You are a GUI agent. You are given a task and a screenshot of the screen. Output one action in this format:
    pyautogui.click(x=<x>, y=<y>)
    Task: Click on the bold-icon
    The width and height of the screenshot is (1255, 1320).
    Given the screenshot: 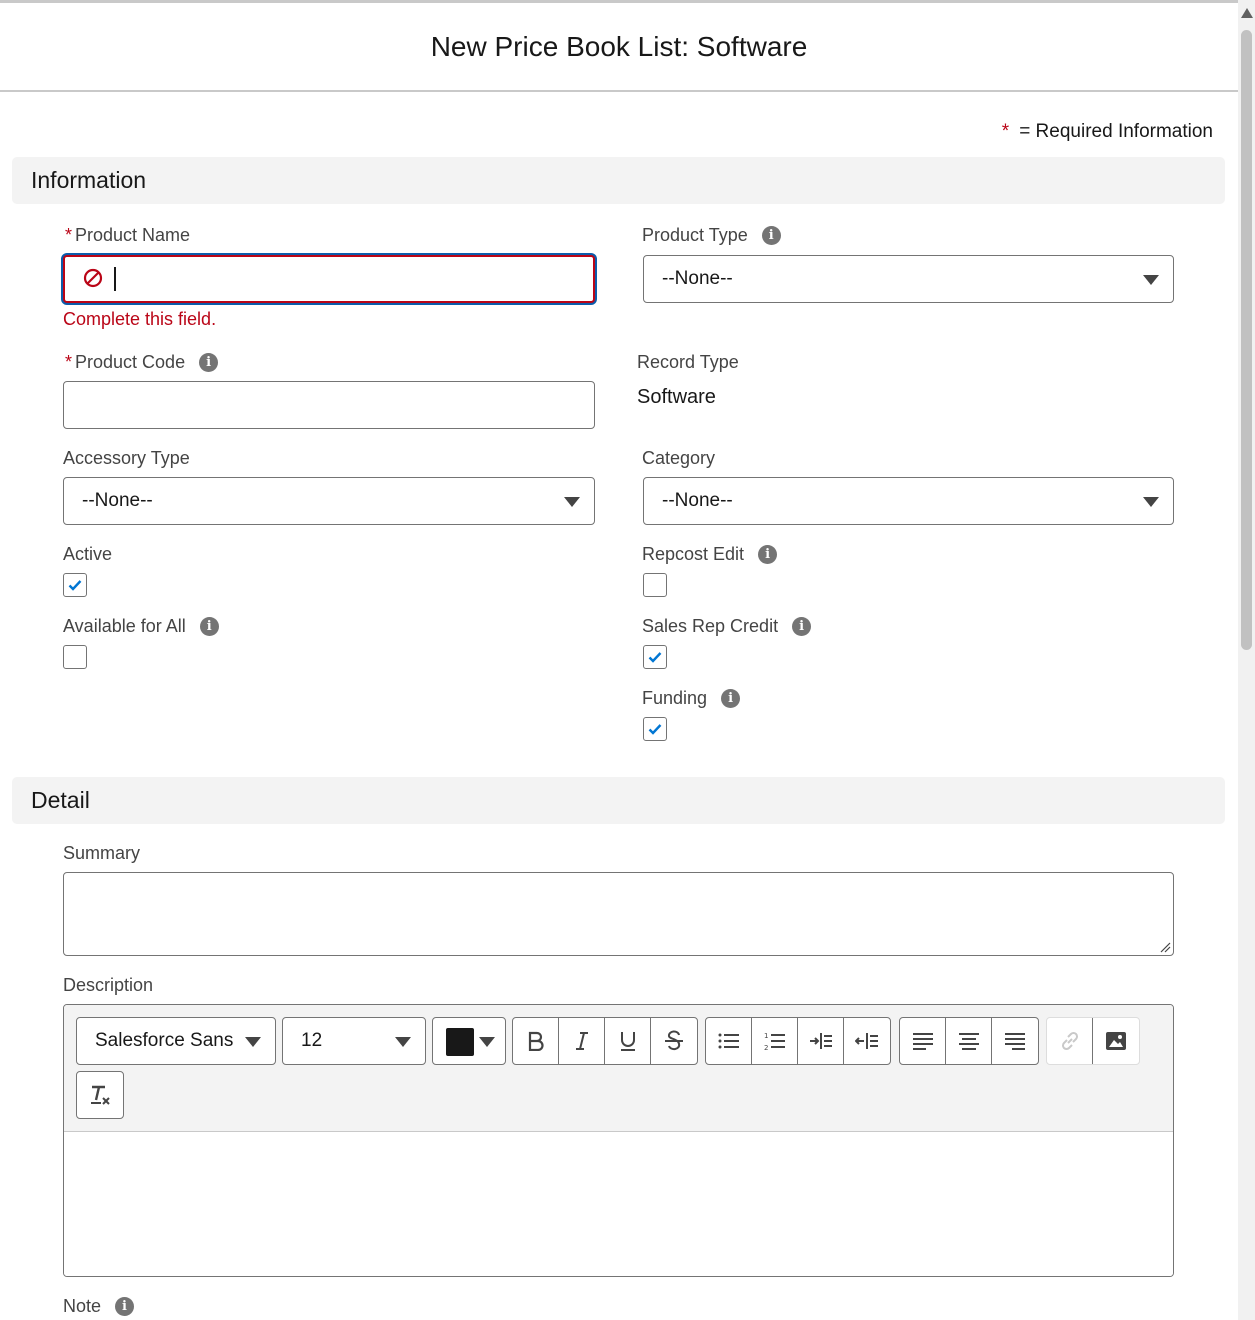 What is the action you would take?
    pyautogui.click(x=536, y=1041)
    